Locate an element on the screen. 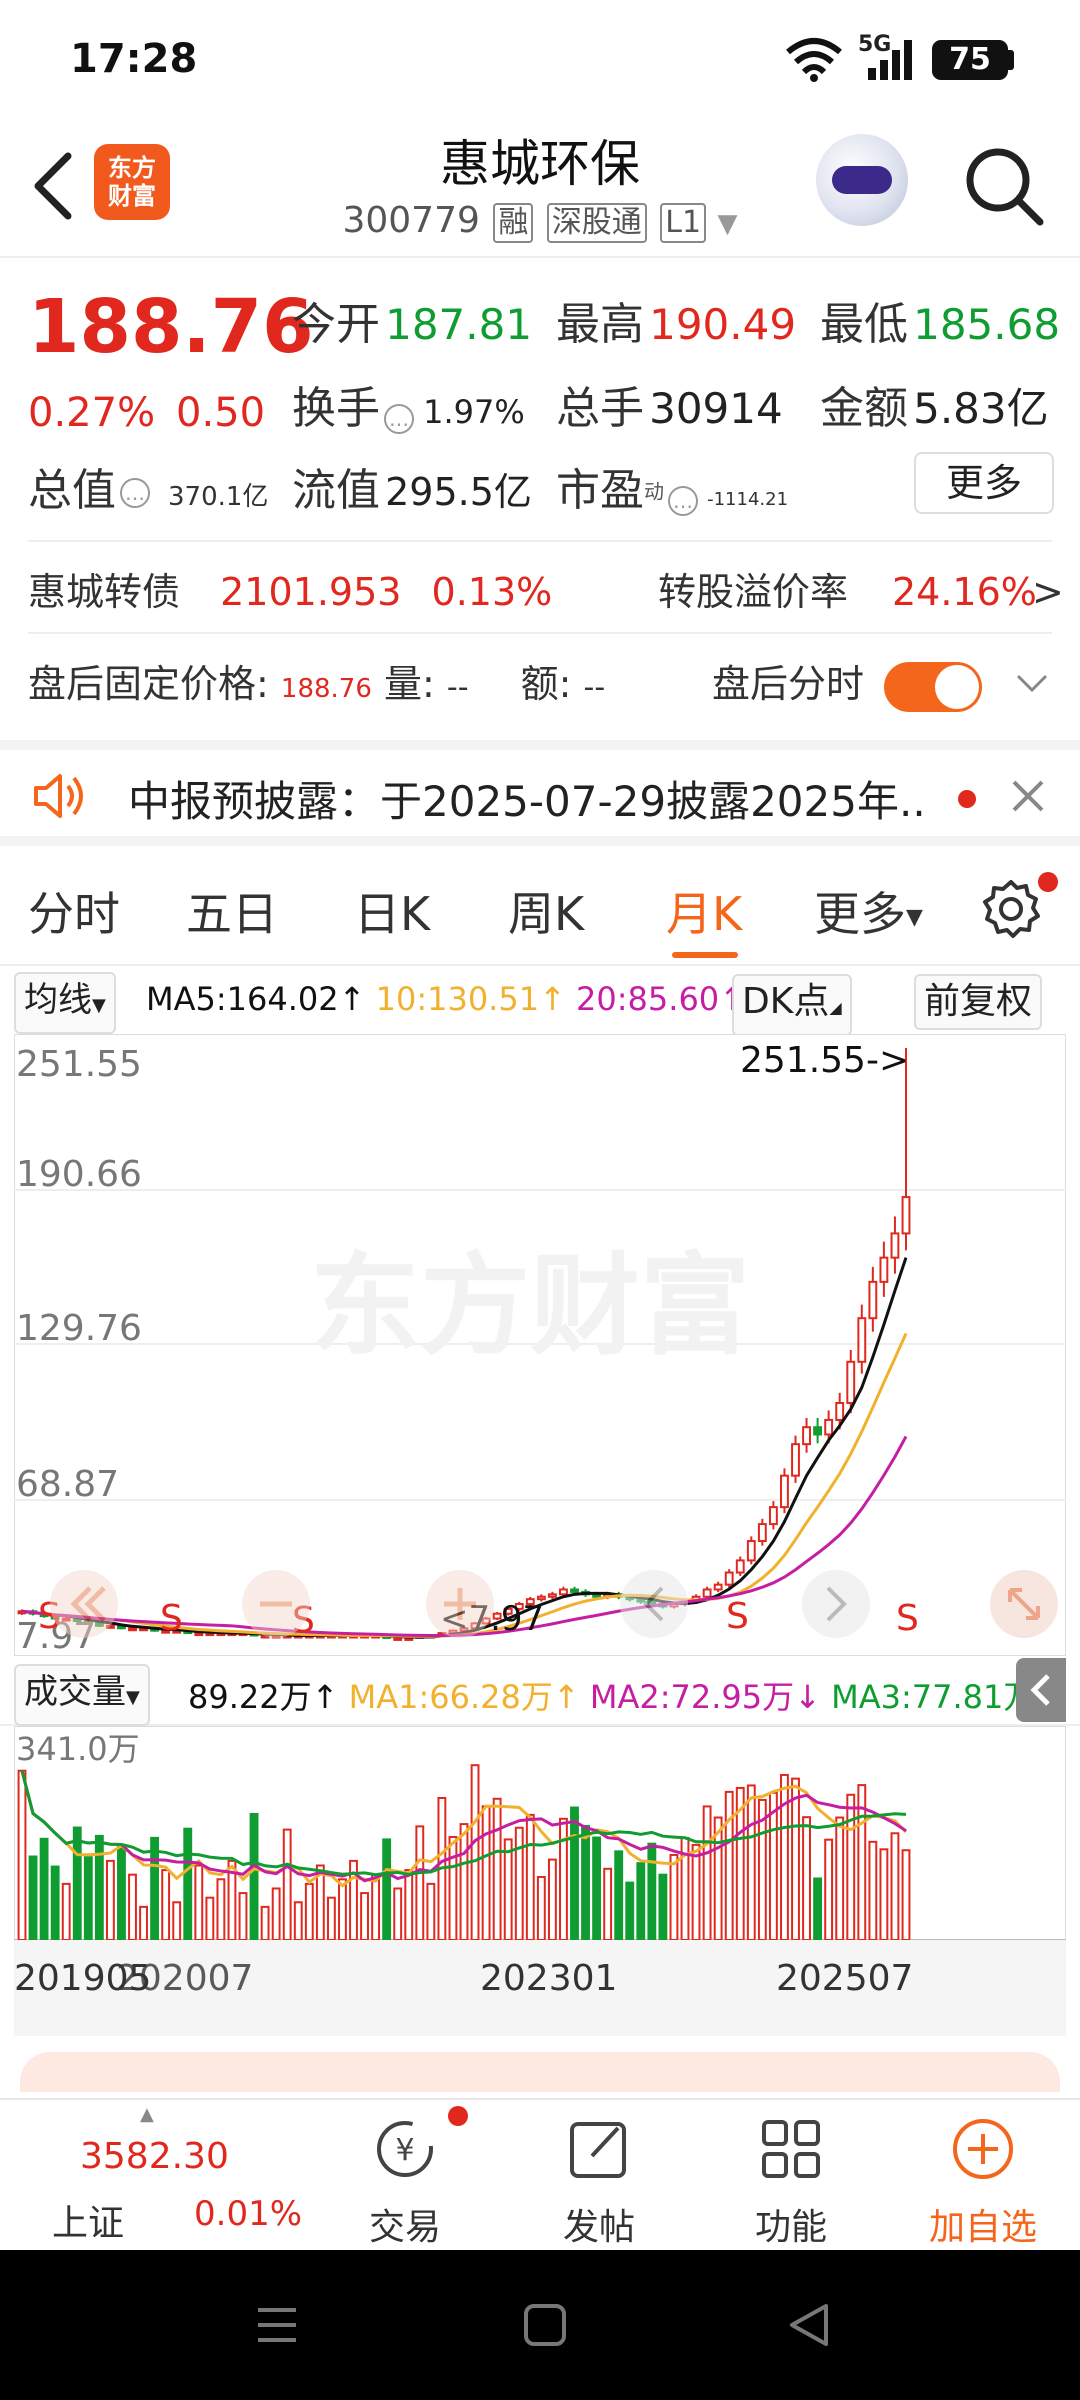  turnover-field: 换手… 1.97% is located at coordinates (408, 404).